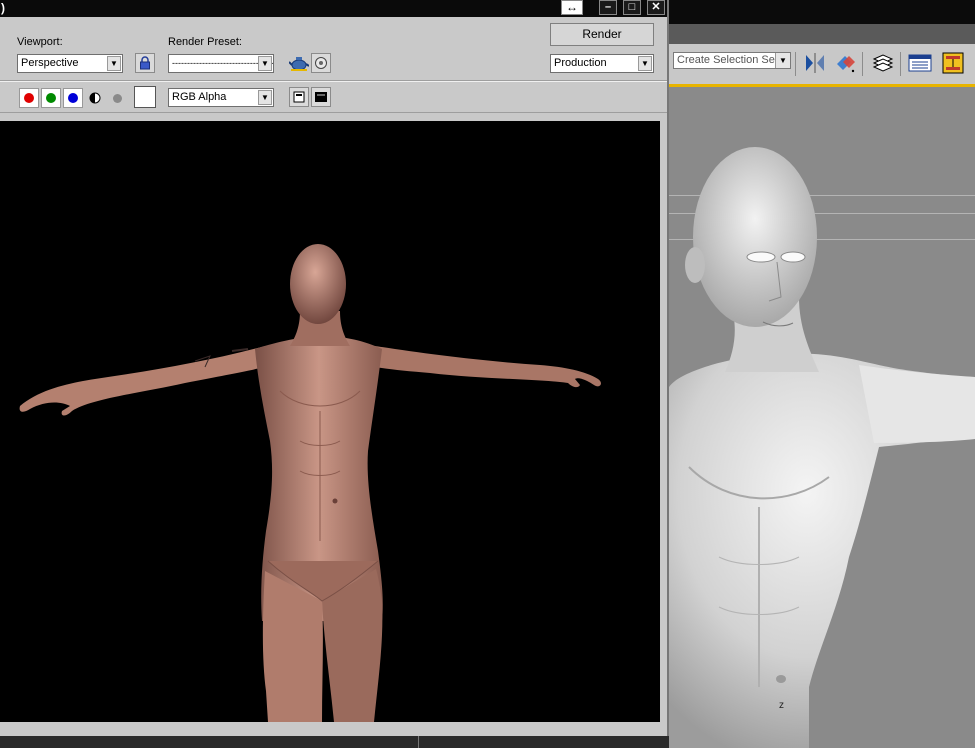 The height and width of the screenshot is (748, 975). What do you see at coordinates (953, 63) in the screenshot?
I see `schematic-view-icon` at bounding box center [953, 63].